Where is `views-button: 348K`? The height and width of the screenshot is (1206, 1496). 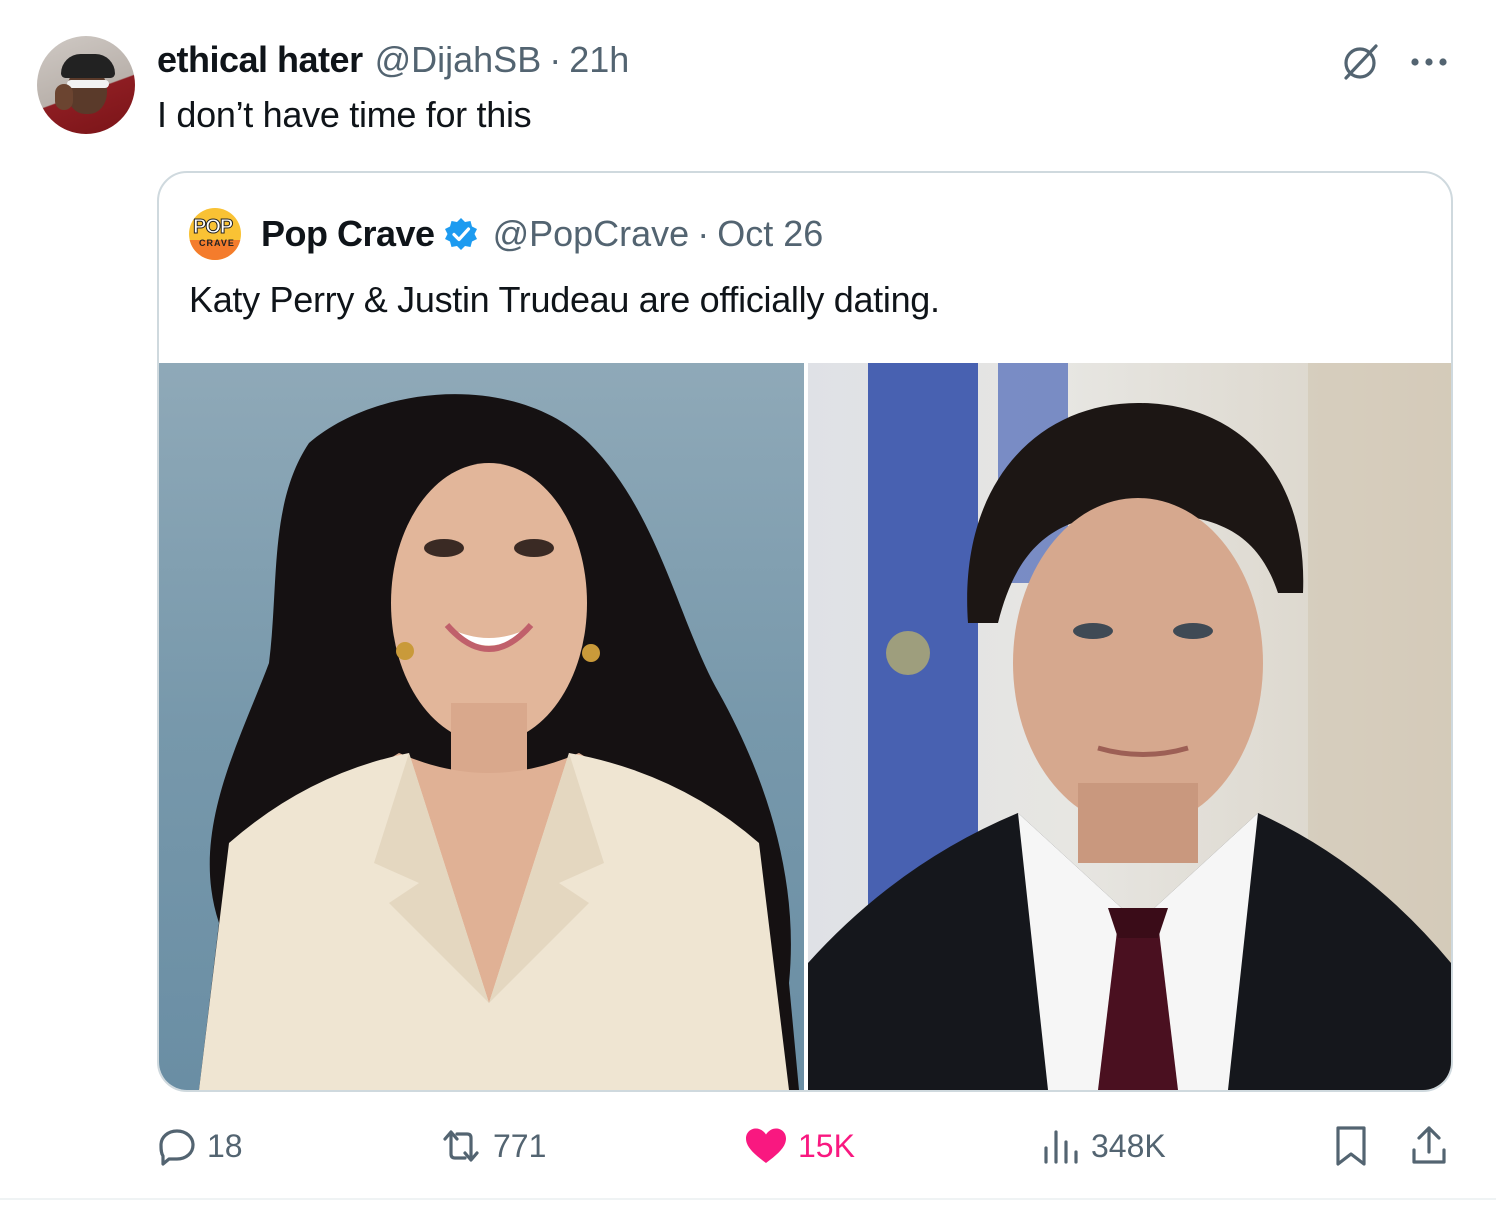
views-button: 348K is located at coordinates (1103, 1146).